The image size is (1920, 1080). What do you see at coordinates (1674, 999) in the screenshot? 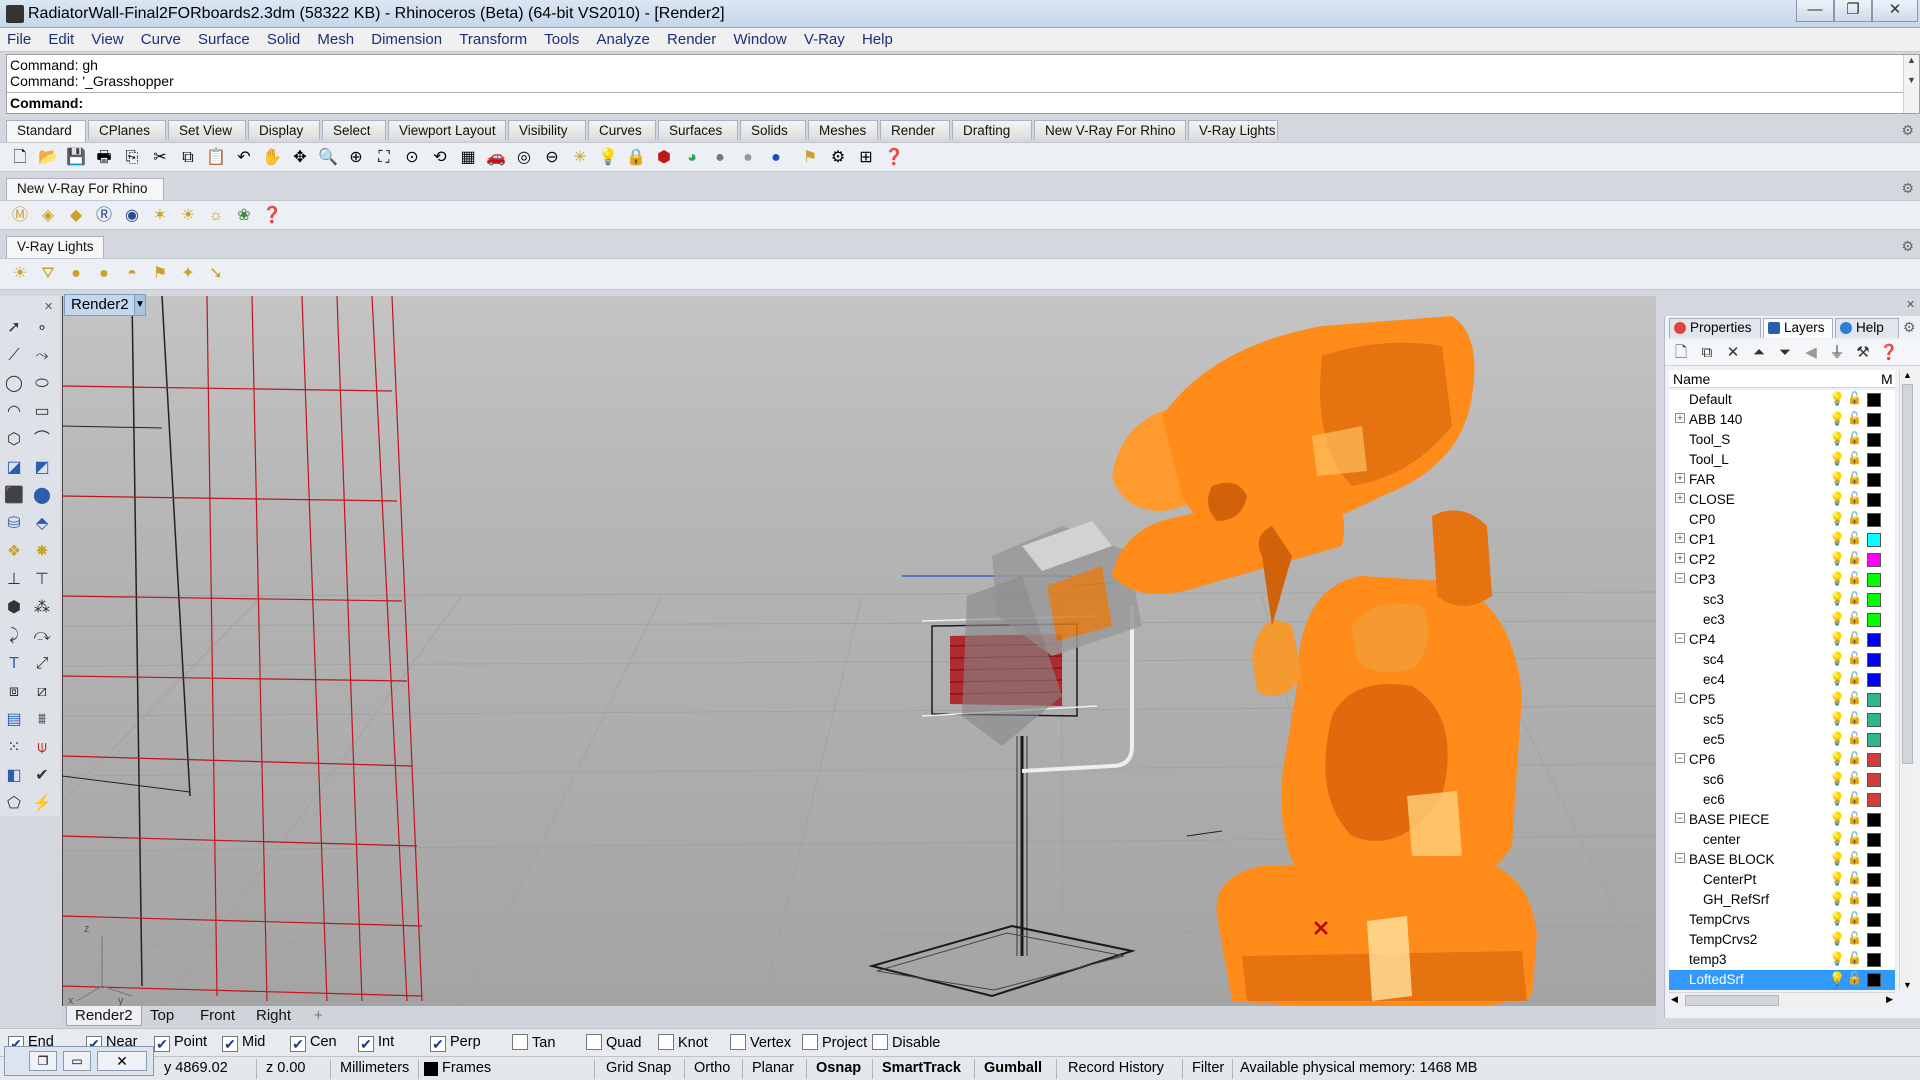
I see `scroll-left-icon: ◀` at bounding box center [1674, 999].